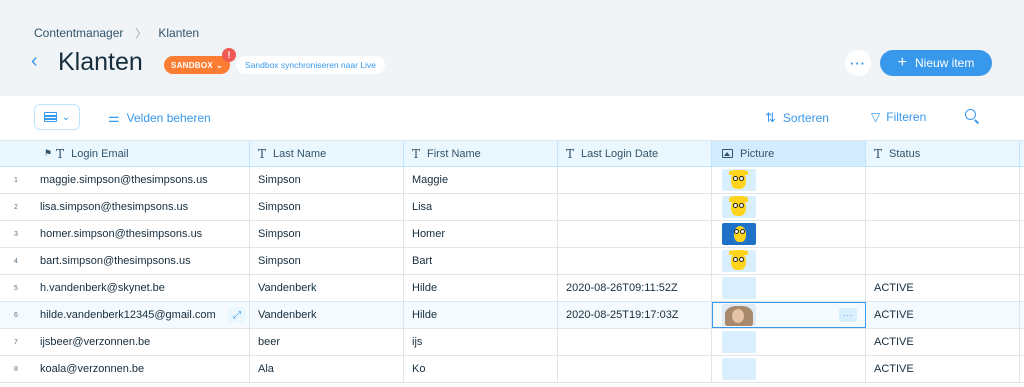 Image resolution: width=1024 pixels, height=387 pixels. Describe the element at coordinates (229, 55) in the screenshot. I see `notification-badge: !` at that location.